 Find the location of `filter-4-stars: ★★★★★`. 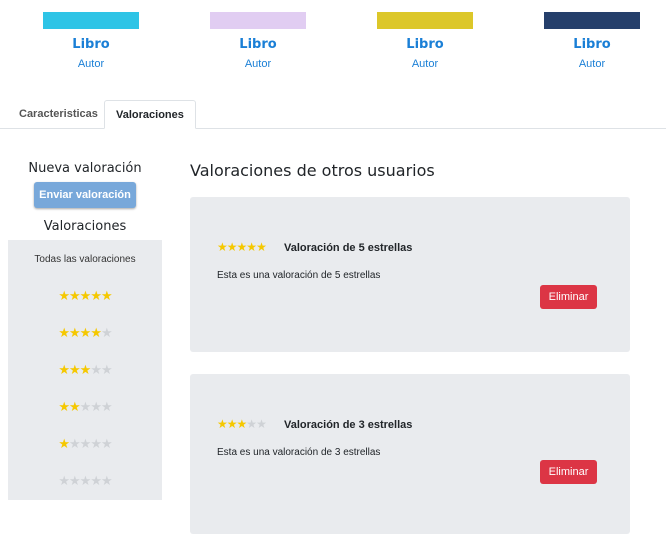

filter-4-stars: ★★★★★ is located at coordinates (85, 333).